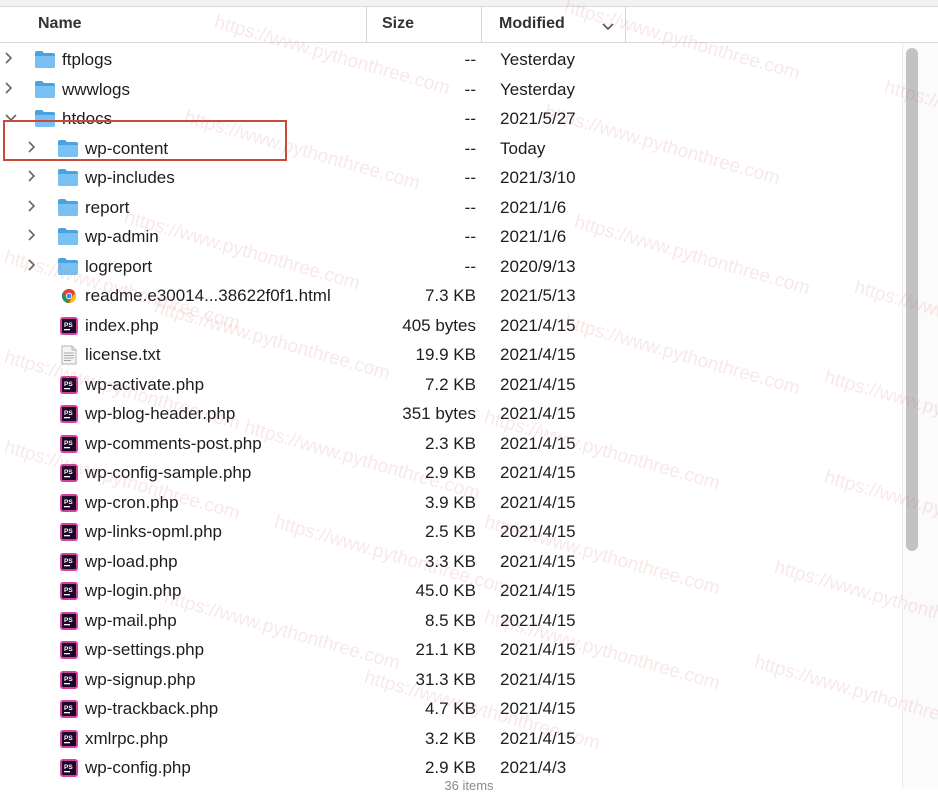 Image resolution: width=938 pixels, height=793 pixels. Describe the element at coordinates (450, 90) in the screenshot. I see `file-row: wwwlogs -- Yesterday` at that location.